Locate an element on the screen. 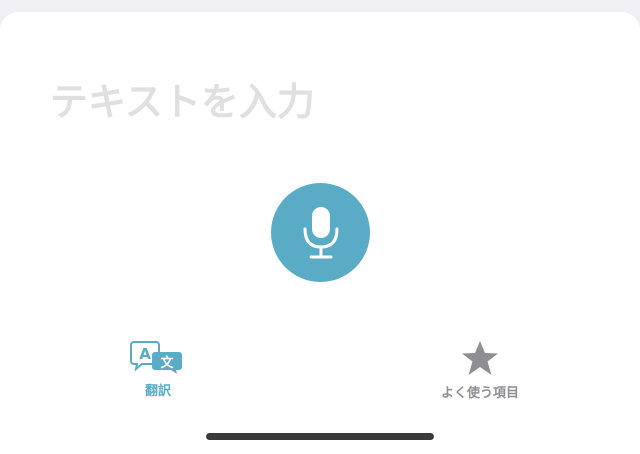  home-indicator is located at coordinates (320, 436).